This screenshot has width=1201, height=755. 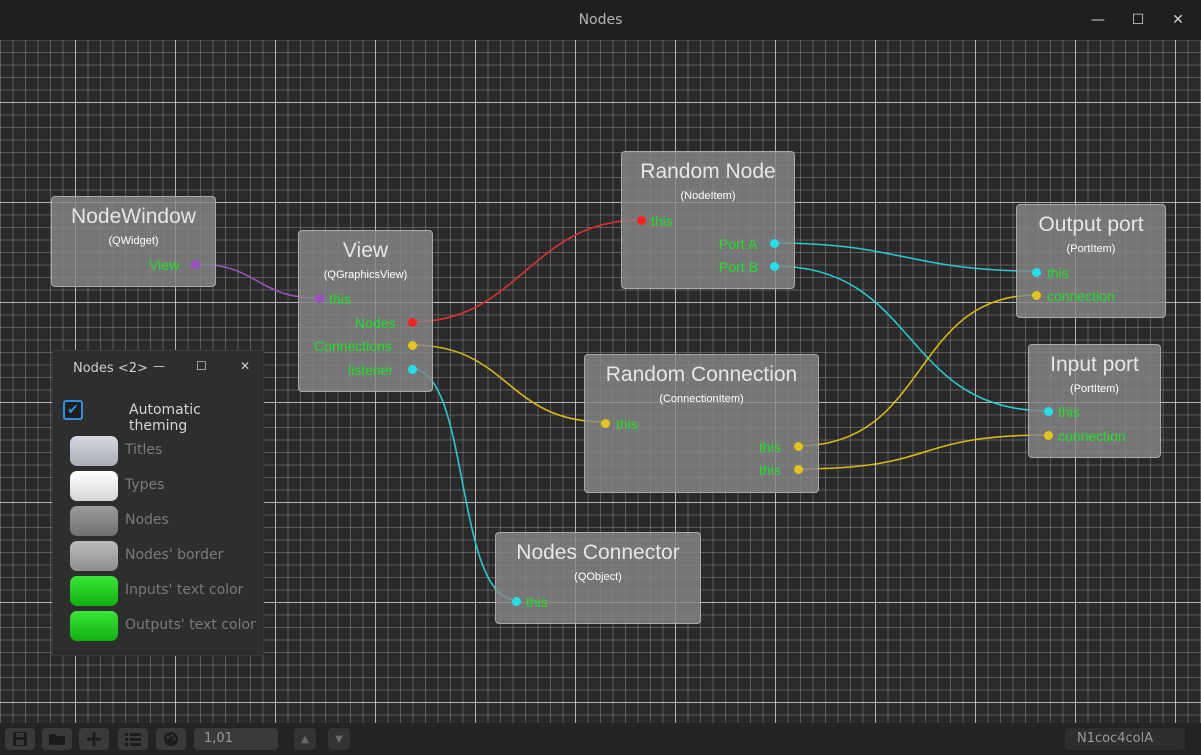 I want to click on node-title: Random Node, so click(x=708, y=171).